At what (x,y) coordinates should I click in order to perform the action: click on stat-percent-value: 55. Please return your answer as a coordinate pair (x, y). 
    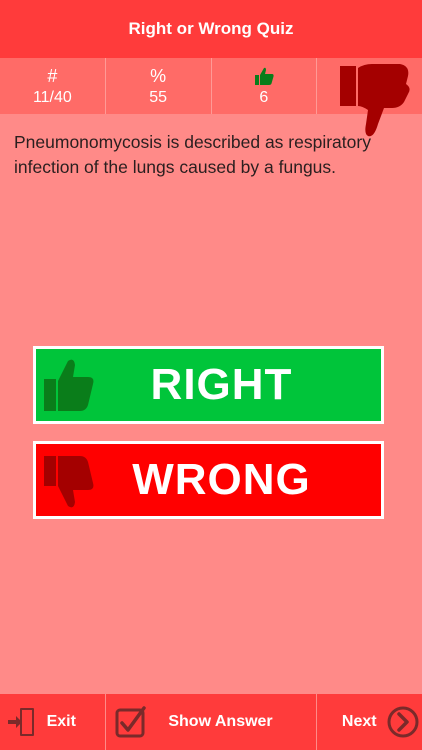
    Looking at the image, I should click on (158, 97).